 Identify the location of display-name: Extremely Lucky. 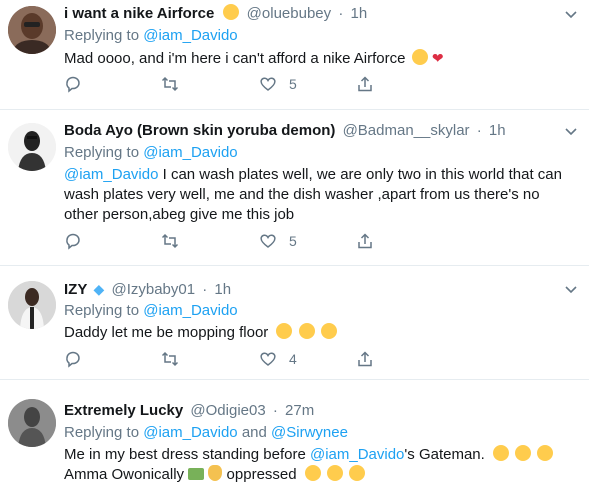
(123, 410).